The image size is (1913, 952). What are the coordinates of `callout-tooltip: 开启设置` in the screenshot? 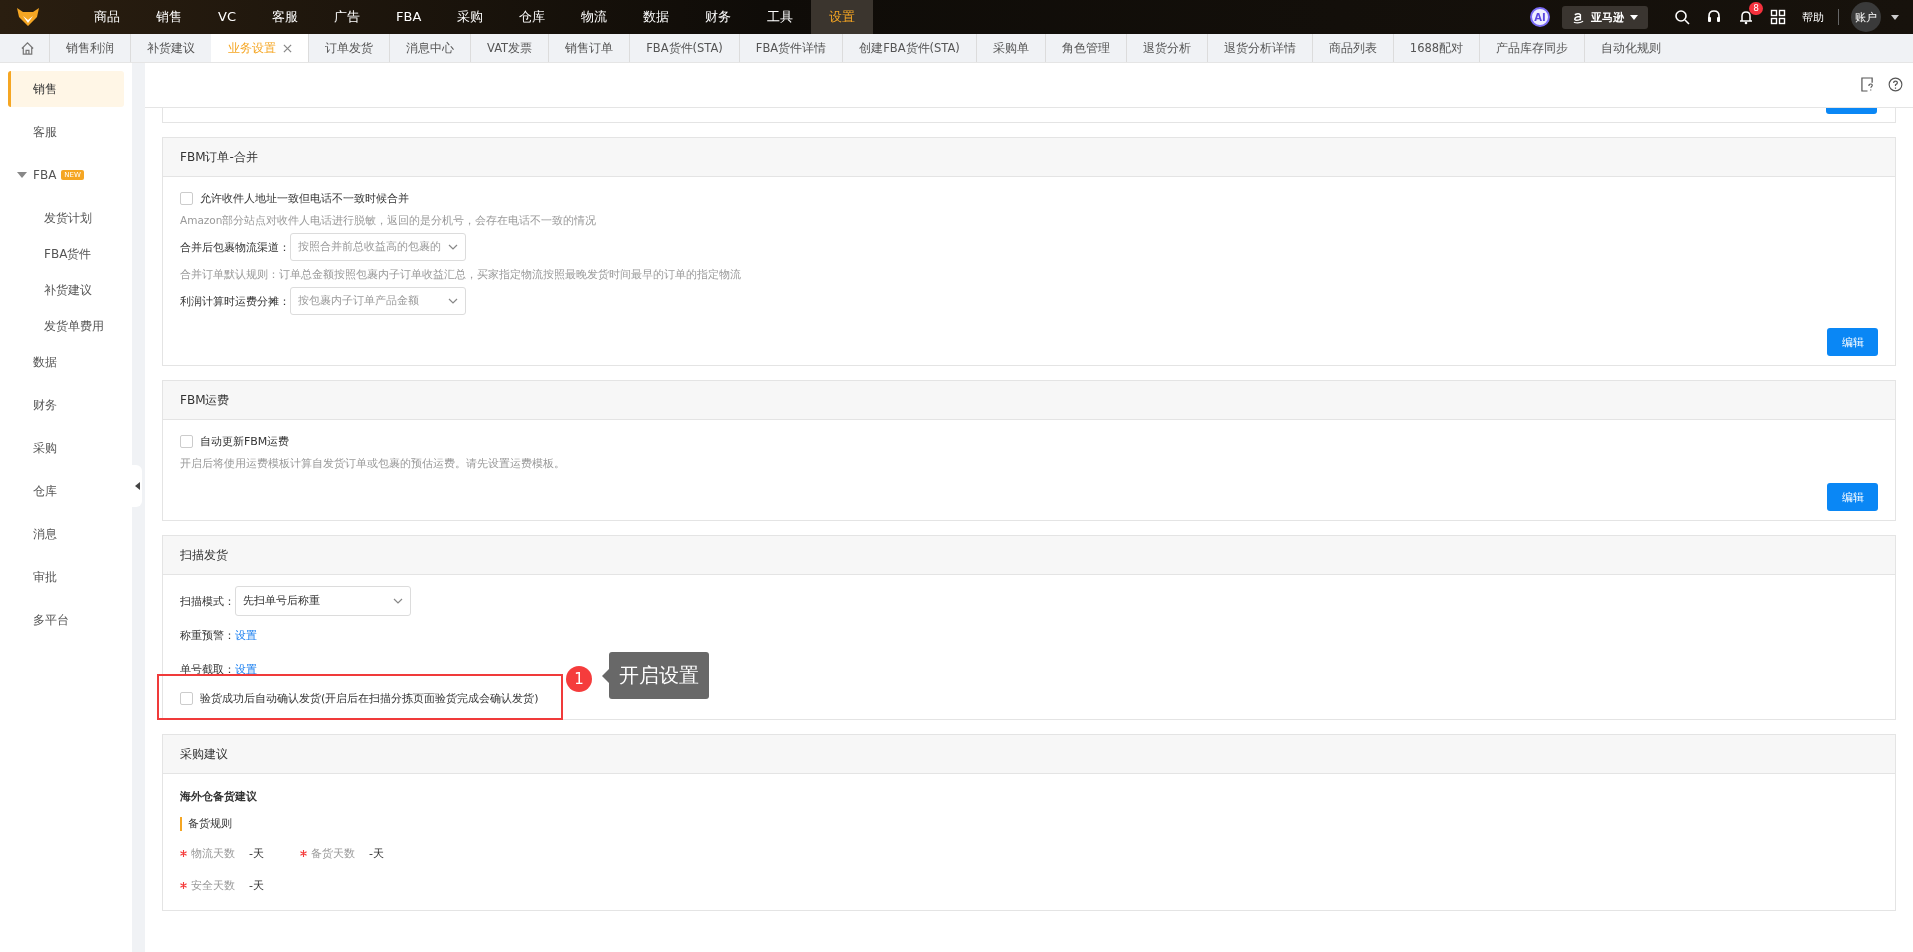 It's located at (659, 675).